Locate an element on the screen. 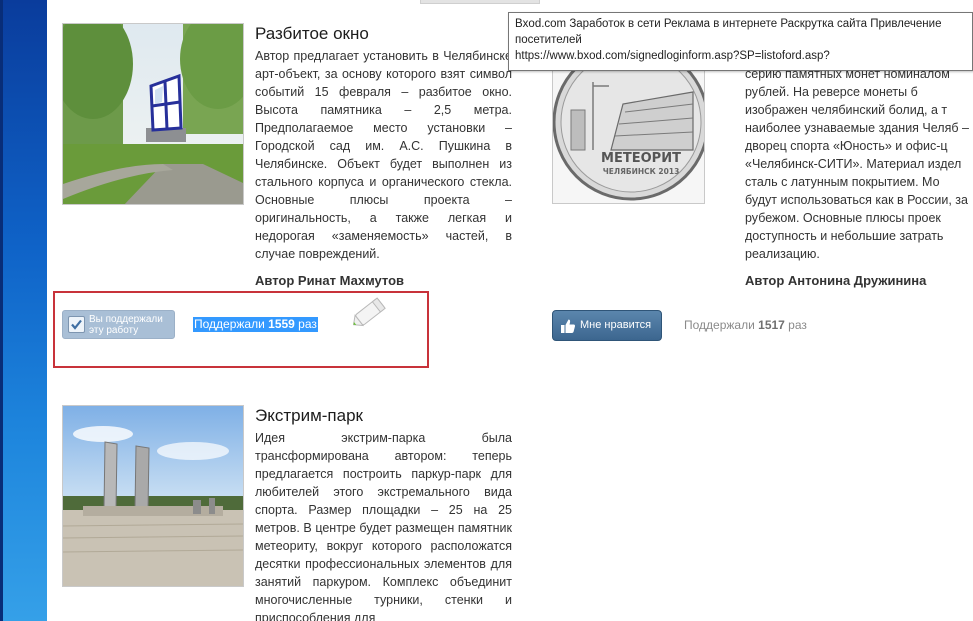 This screenshot has height=621, width=973. like-button: Мне нравится is located at coordinates (607, 325).